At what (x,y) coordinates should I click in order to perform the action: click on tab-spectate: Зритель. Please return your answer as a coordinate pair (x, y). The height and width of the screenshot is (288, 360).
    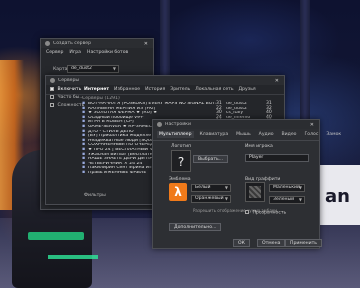
    Looking at the image, I should click on (180, 89).